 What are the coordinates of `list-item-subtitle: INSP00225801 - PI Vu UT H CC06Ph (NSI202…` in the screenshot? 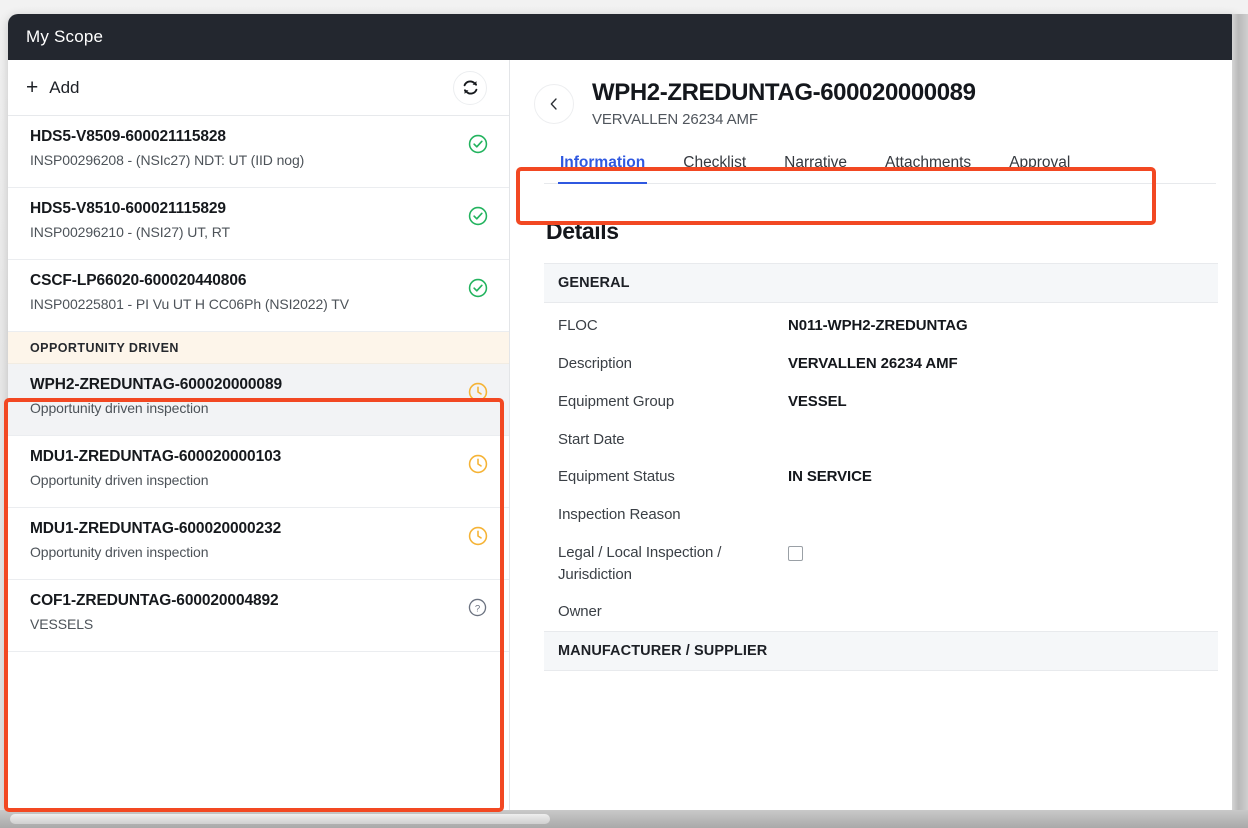 It's located at (189, 304).